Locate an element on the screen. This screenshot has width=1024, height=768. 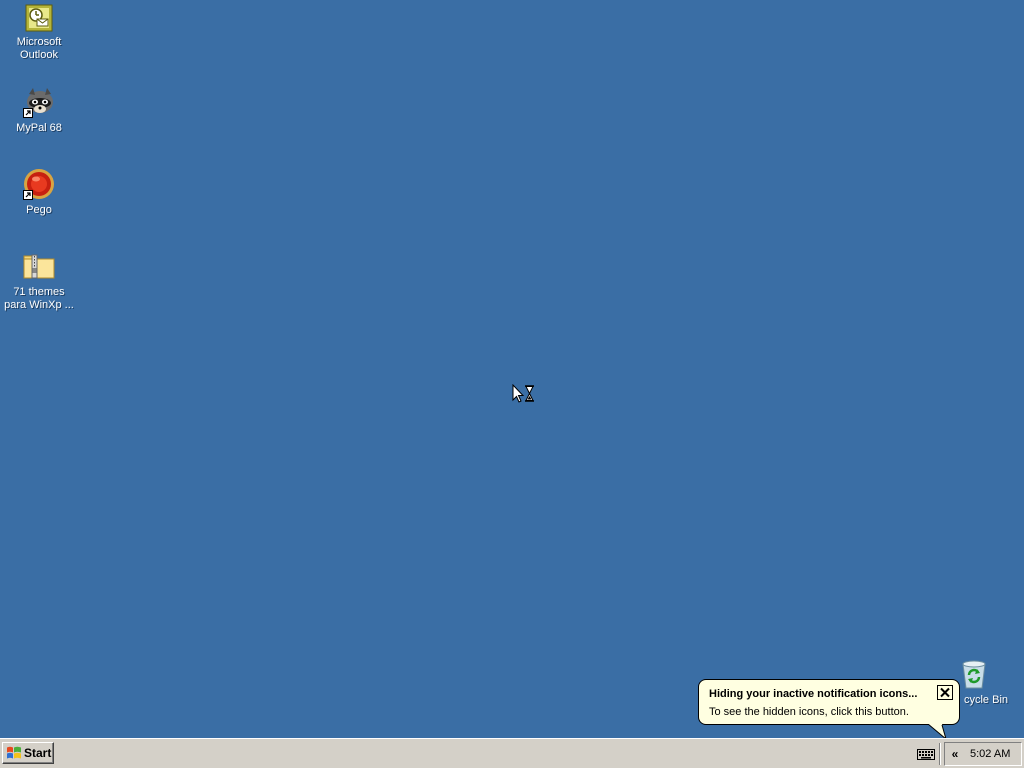
taskbar: Start « 5:02 AM is located at coordinates (512, 753).